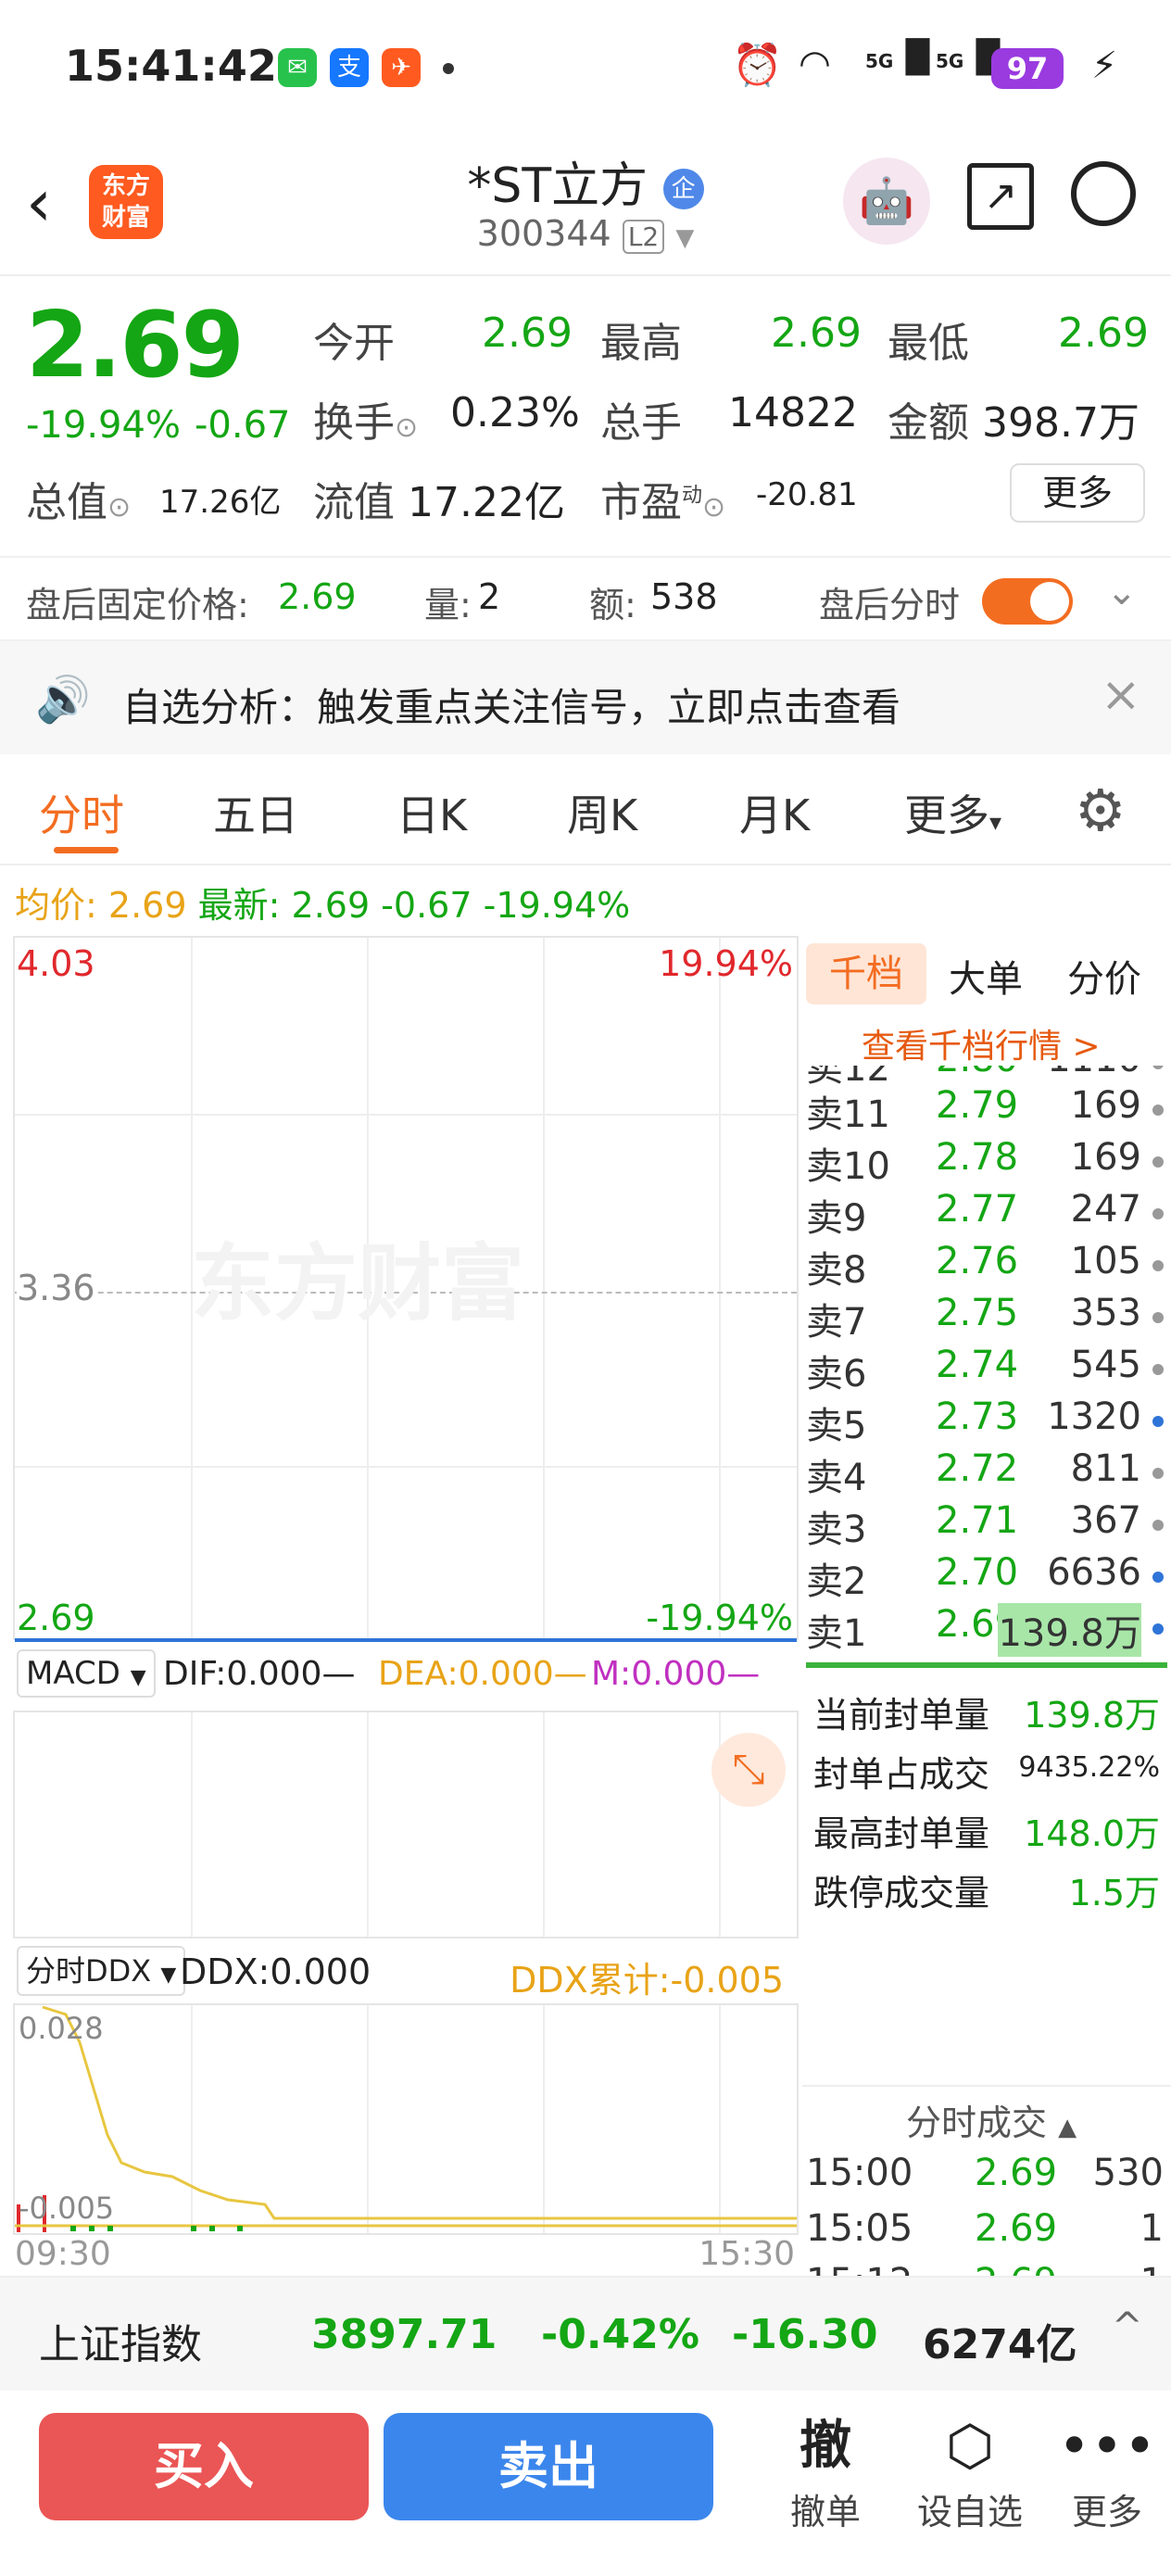 The image size is (1171, 2576). Describe the element at coordinates (427, 905) in the screenshot. I see `last-change: -0.67` at that location.